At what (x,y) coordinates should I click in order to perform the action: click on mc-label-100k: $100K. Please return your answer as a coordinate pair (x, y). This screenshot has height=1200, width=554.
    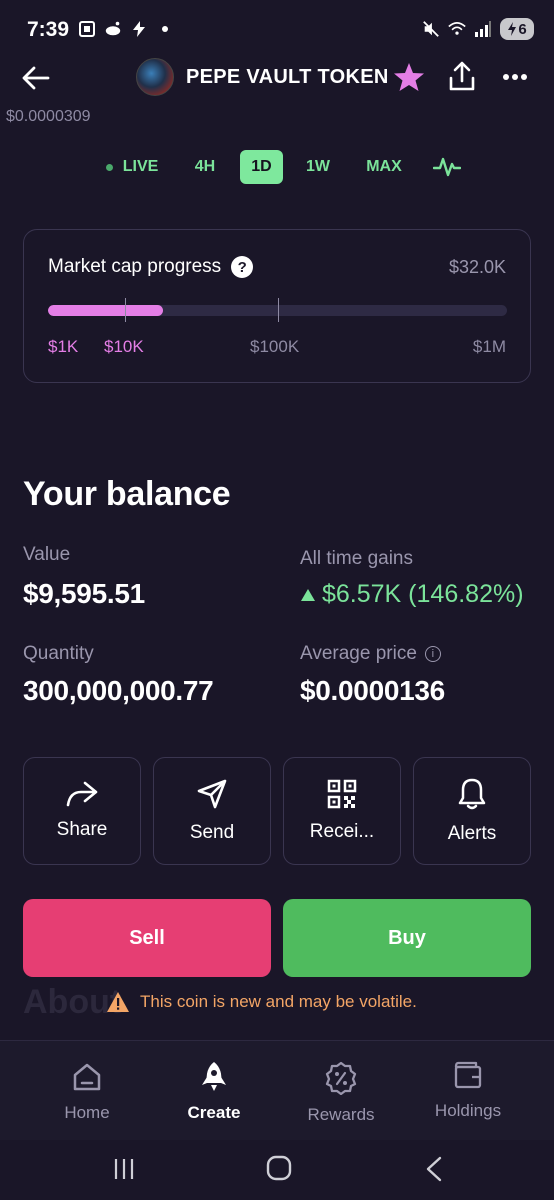
    Looking at the image, I should click on (275, 346).